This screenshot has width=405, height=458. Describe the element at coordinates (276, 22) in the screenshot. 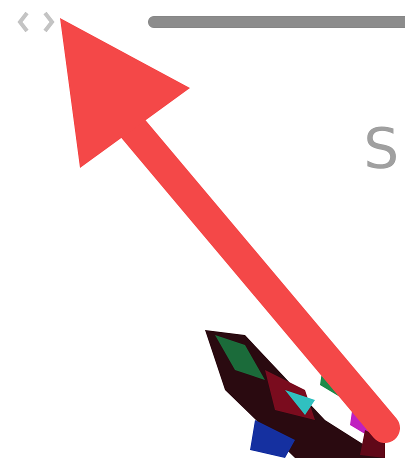

I see `address-bar` at that location.